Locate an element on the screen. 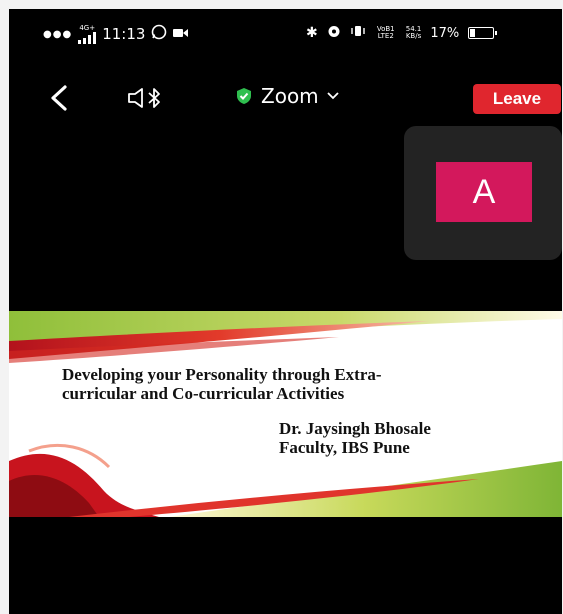  signal-dots-icon: ●●● is located at coordinates (58, 34).